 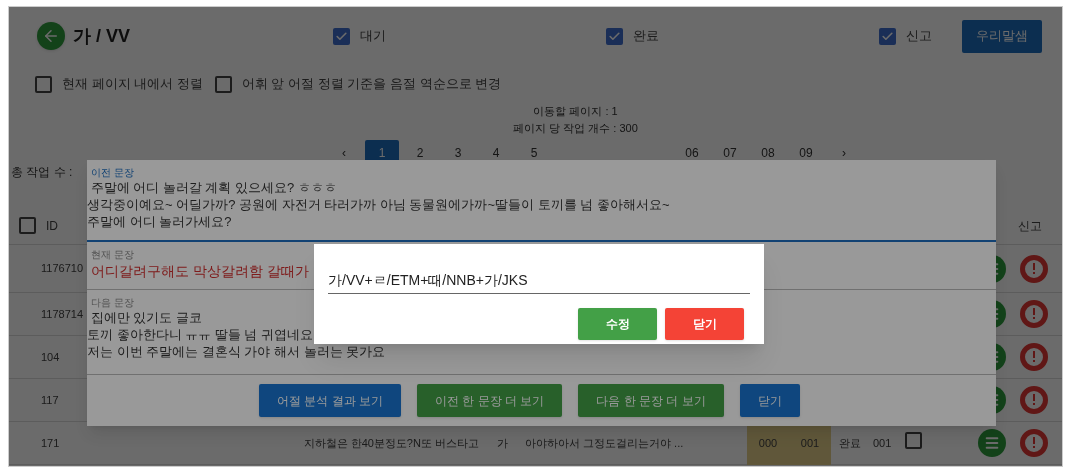 What do you see at coordinates (112, 172) in the screenshot?
I see `section-label: 이전 문장` at bounding box center [112, 172].